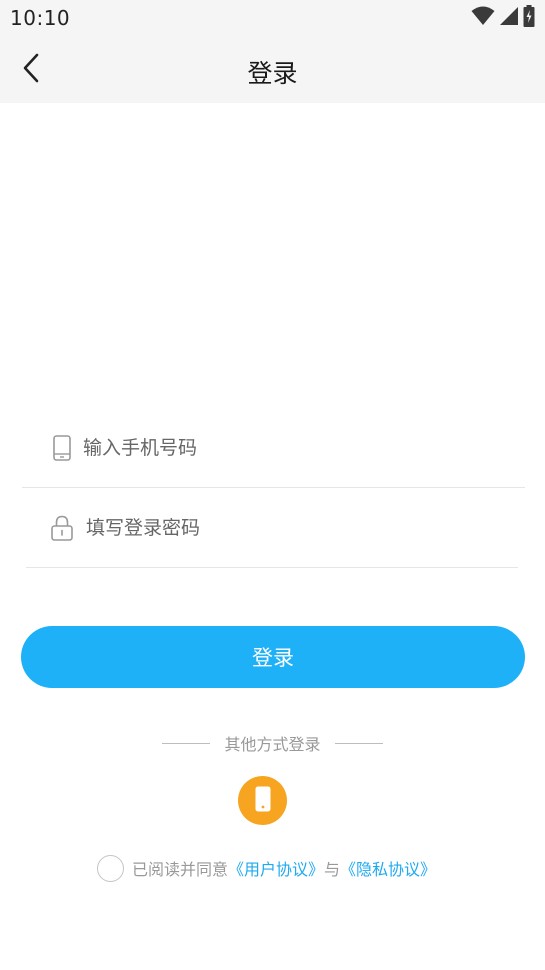 The height and width of the screenshot is (970, 545). Describe the element at coordinates (283, 448) in the screenshot. I see `phone-input` at that location.